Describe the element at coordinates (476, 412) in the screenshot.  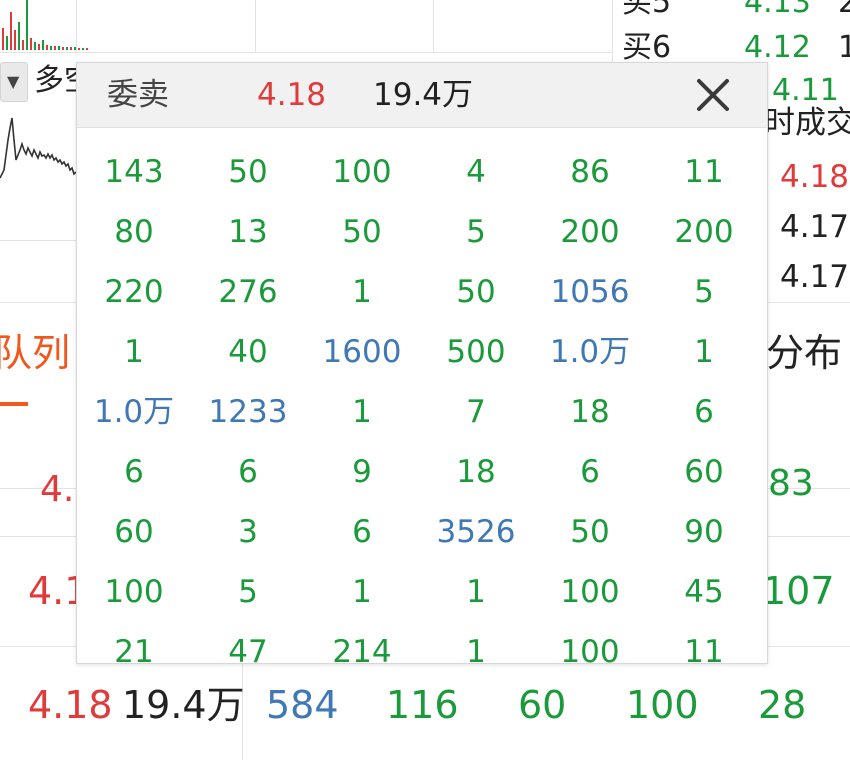
I see `order-cell: 7` at that location.